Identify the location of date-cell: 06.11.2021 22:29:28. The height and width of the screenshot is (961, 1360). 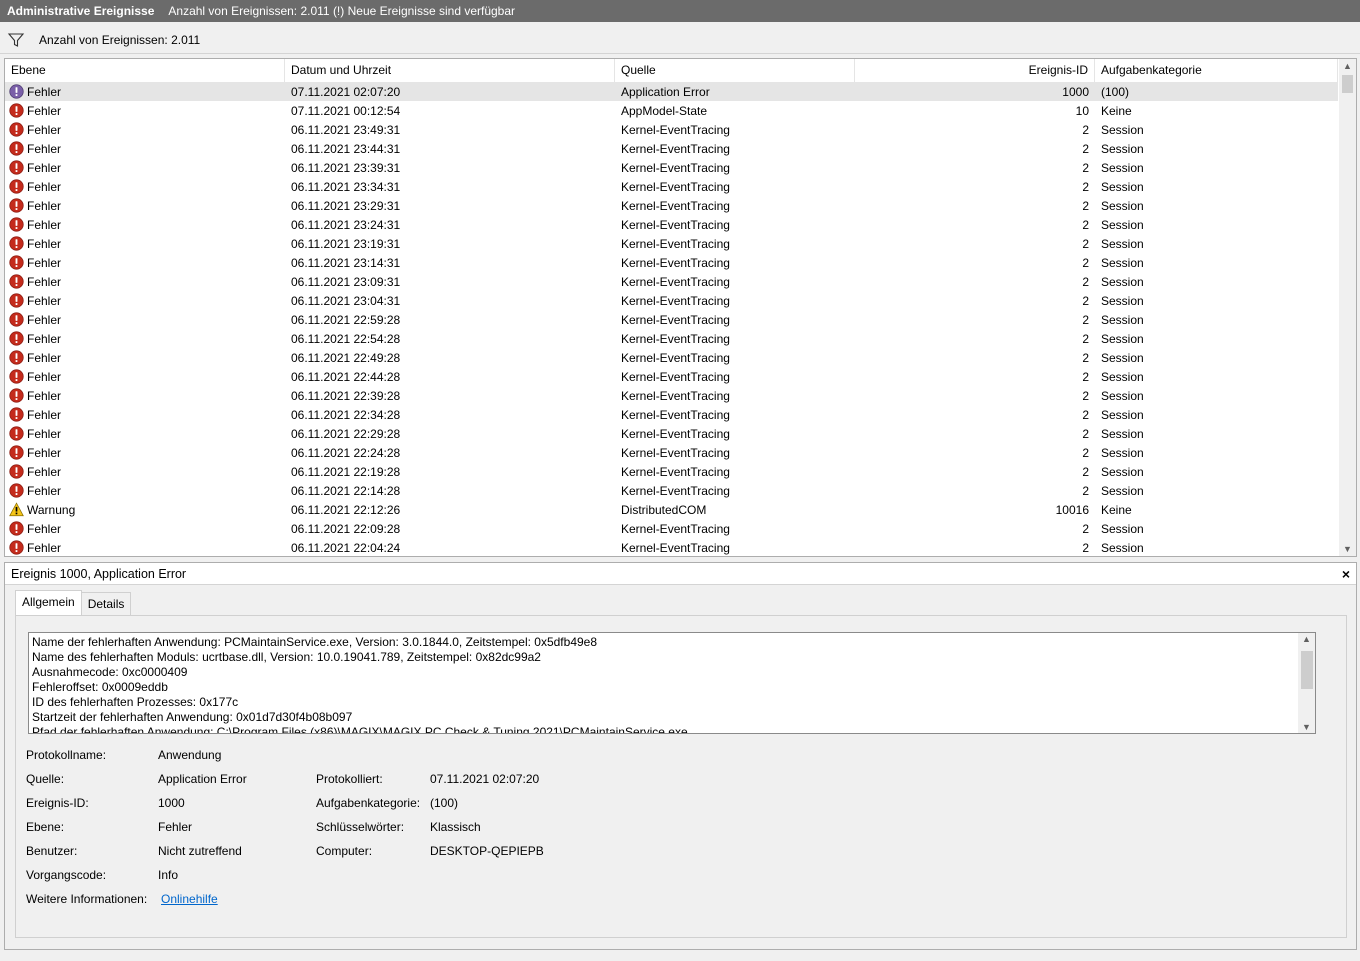
(346, 433).